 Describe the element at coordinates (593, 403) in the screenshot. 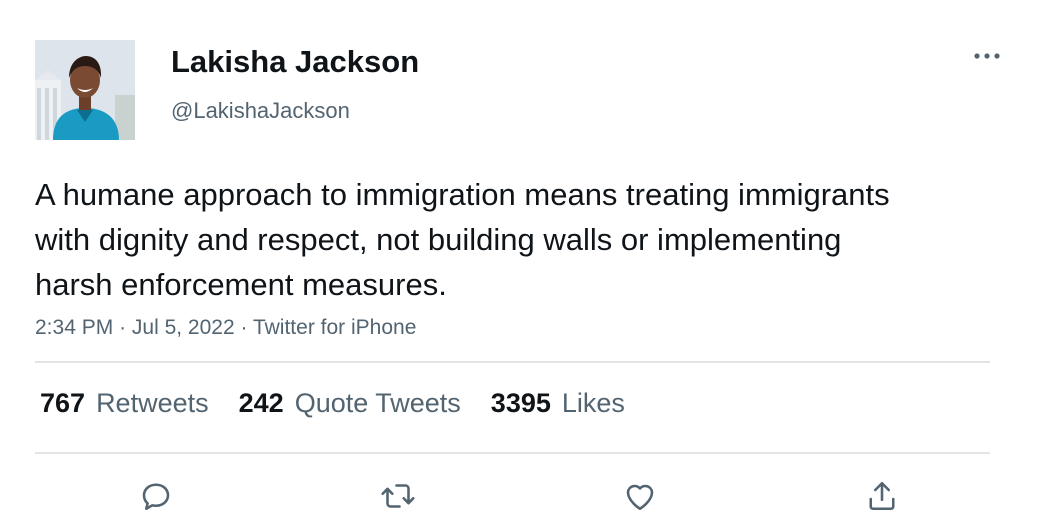

I see `likes-label: Likes` at that location.